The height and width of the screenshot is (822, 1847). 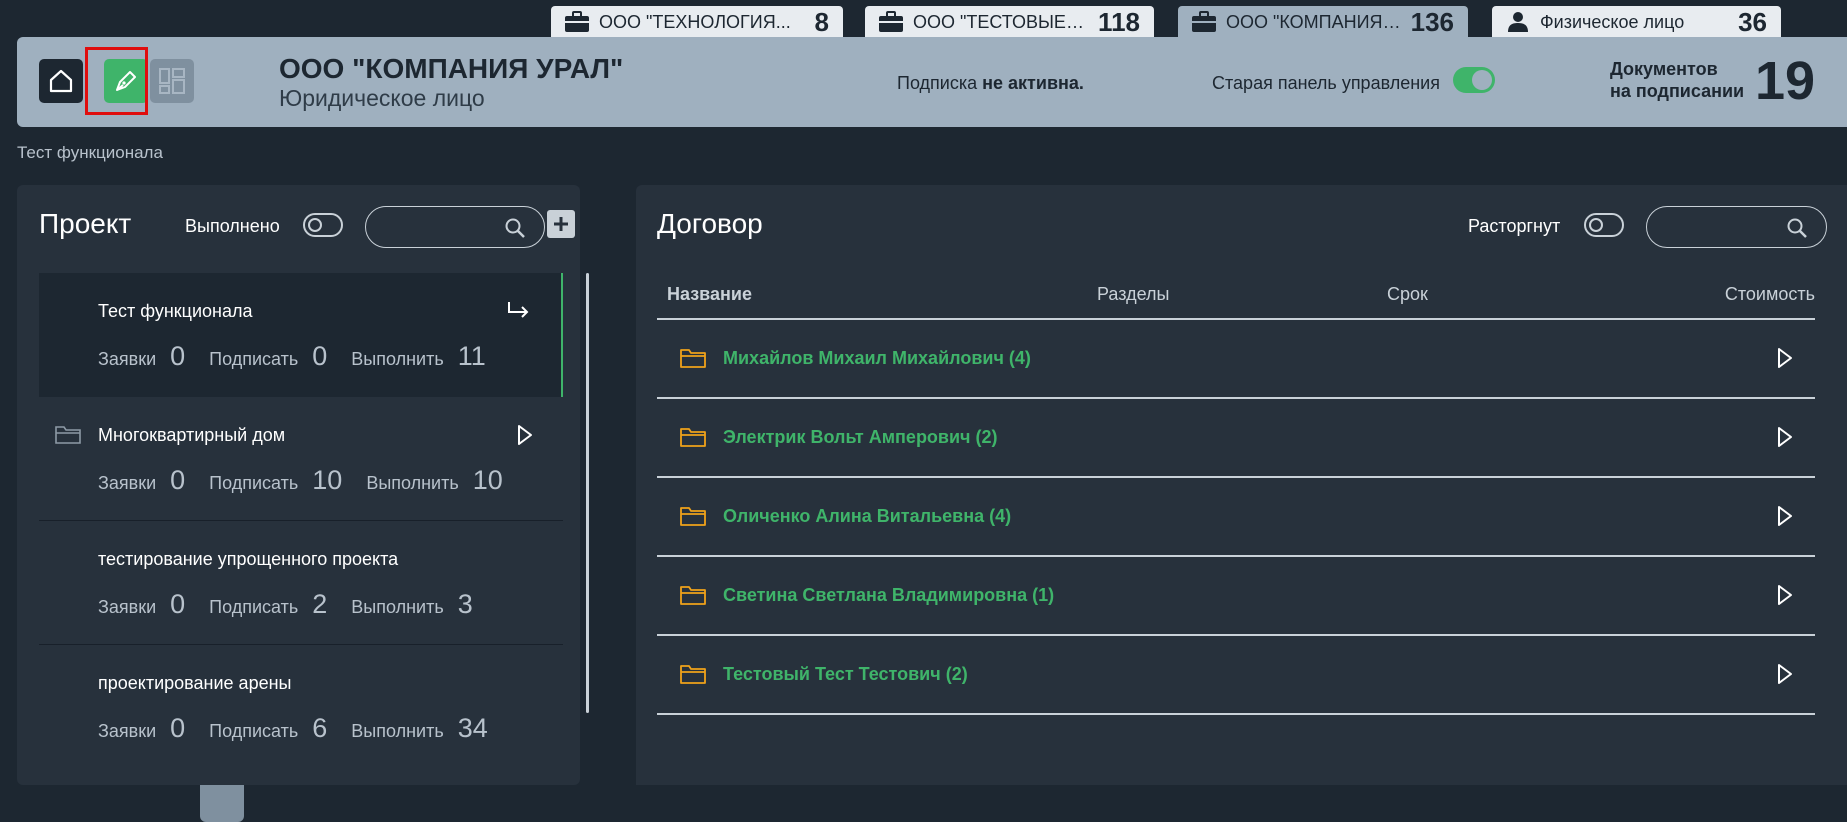 I want to click on terminated-filter-toggle, so click(x=1604, y=225).